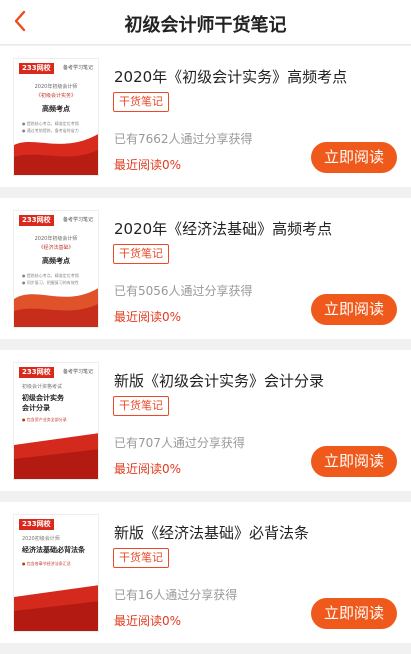 Image resolution: width=411 pixels, height=654 pixels. Describe the element at coordinates (176, 595) in the screenshot. I see `share-count: 已有16人通过分享获得` at that location.